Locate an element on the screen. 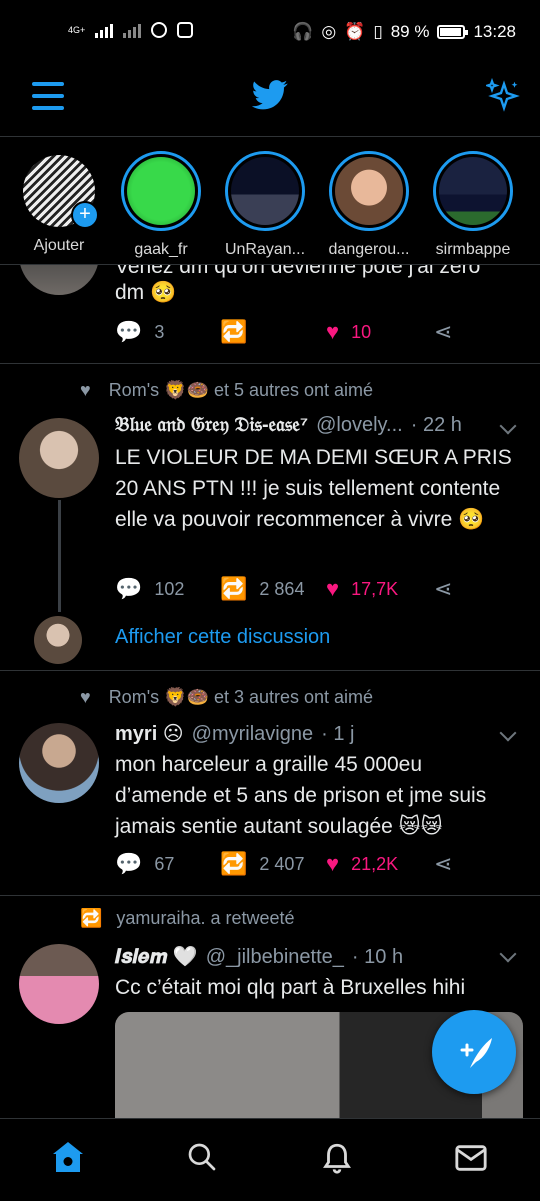  hamburger-icon is located at coordinates (48, 96).